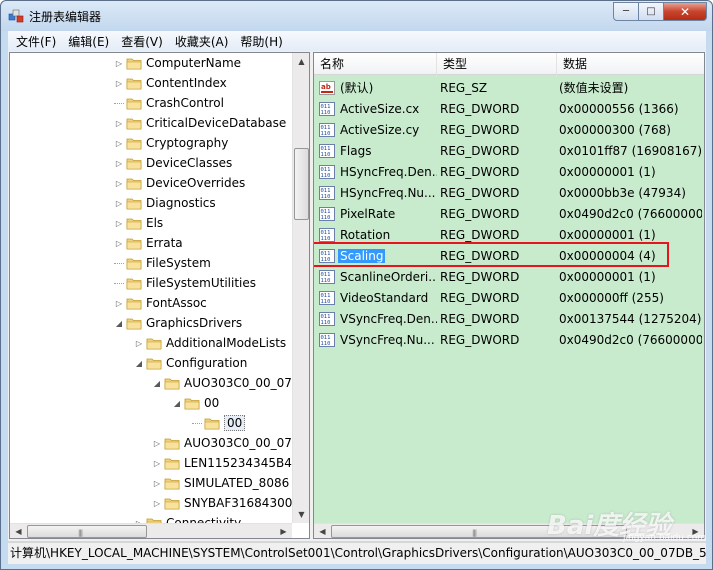 Image resolution: width=713 pixels, height=570 pixels. What do you see at coordinates (195, 403) in the screenshot?
I see `tree-item: ◢ 00` at bounding box center [195, 403].